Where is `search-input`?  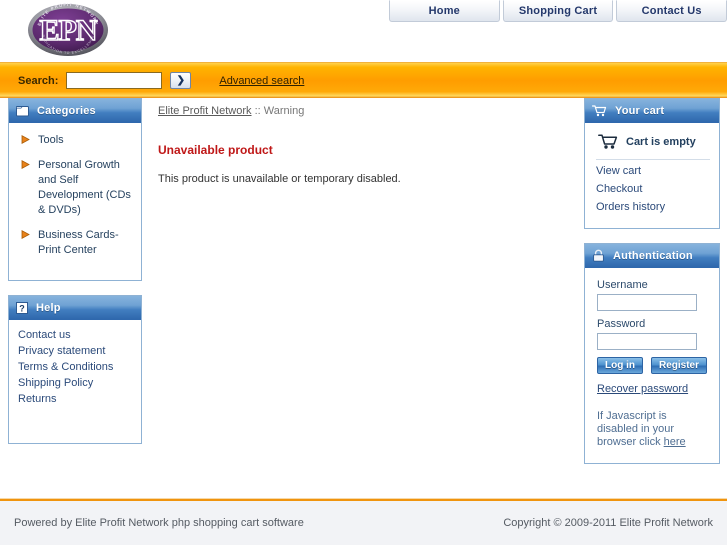 search-input is located at coordinates (114, 80).